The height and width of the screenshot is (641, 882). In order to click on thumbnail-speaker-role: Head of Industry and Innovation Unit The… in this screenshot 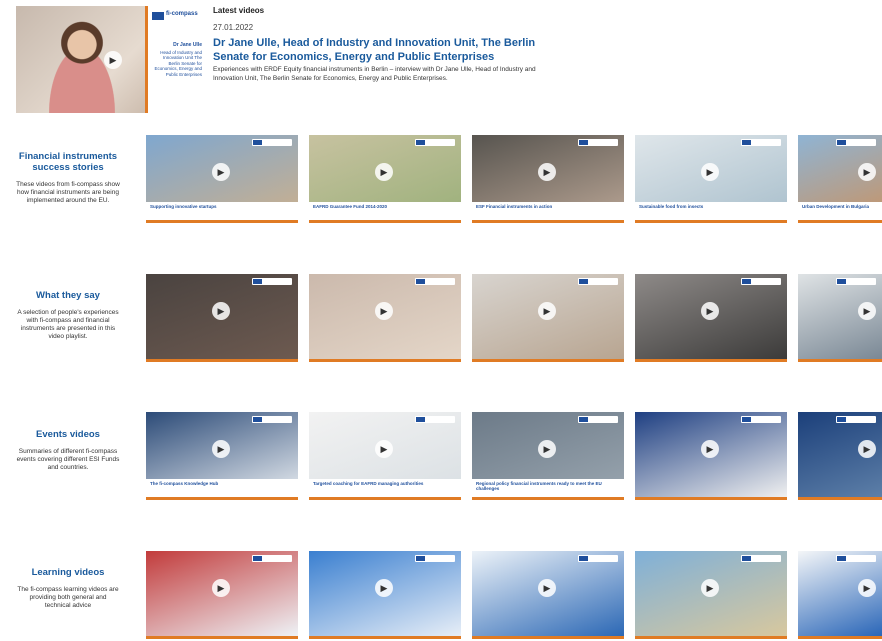, I will do `click(178, 63)`.